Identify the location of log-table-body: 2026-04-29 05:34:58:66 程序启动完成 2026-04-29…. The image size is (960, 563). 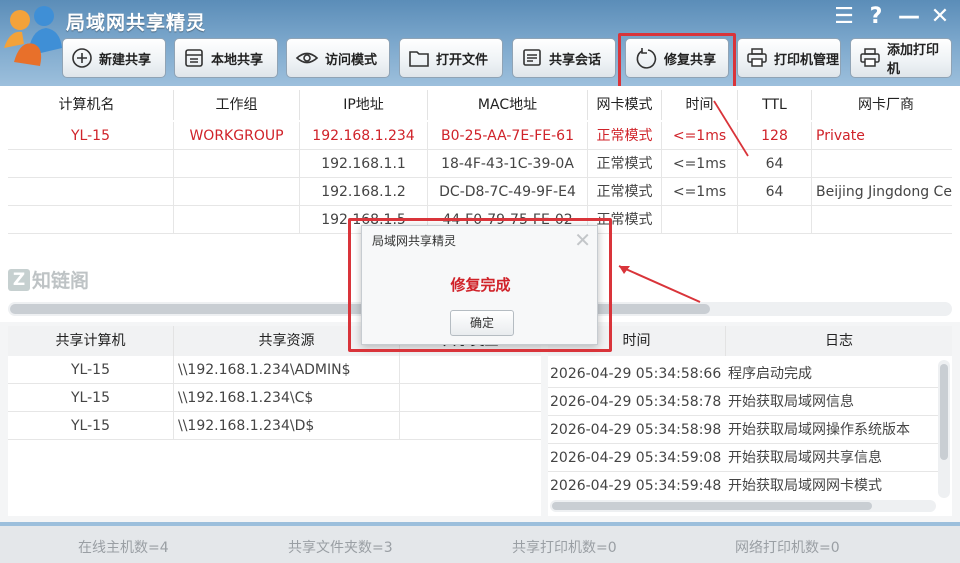
(743, 429).